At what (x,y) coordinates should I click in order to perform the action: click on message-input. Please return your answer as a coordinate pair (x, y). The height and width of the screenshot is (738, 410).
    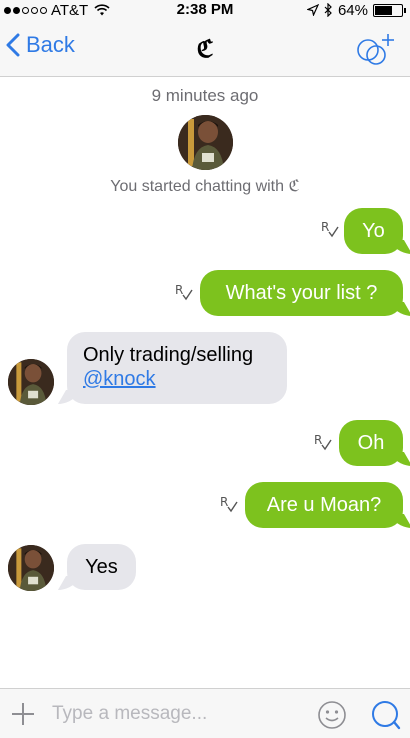
    Looking at the image, I should click on (177, 714).